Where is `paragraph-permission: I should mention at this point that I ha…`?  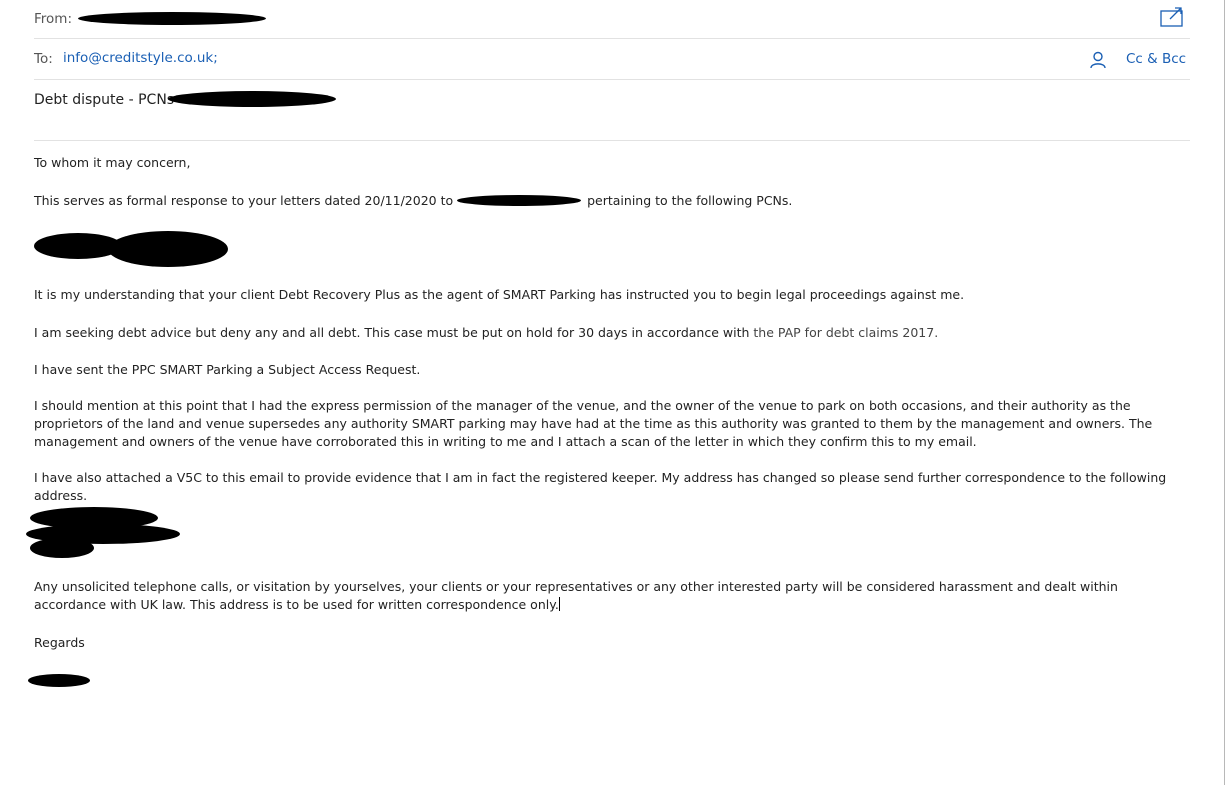
paragraph-permission: I should mention at this point that I ha… is located at coordinates (593, 423).